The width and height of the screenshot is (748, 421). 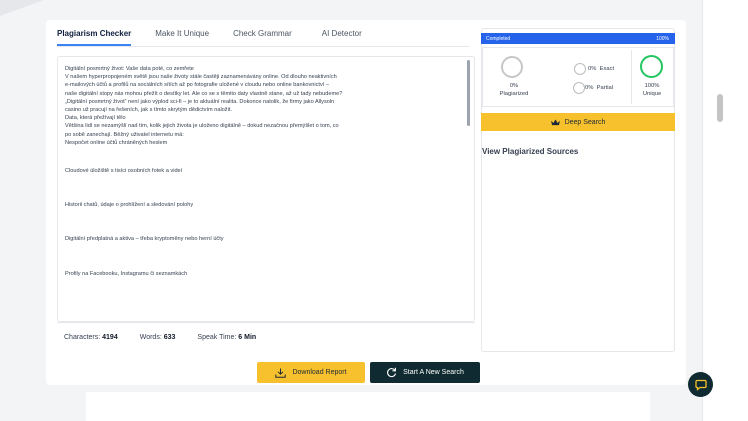 What do you see at coordinates (94, 35) in the screenshot?
I see `tab-plagiarism-checker: Plagiarism Checker` at bounding box center [94, 35].